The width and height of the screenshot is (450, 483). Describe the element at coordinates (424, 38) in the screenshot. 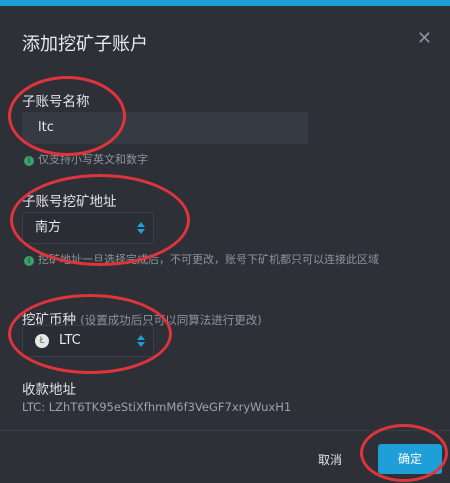

I see `close-icon: ✕` at that location.